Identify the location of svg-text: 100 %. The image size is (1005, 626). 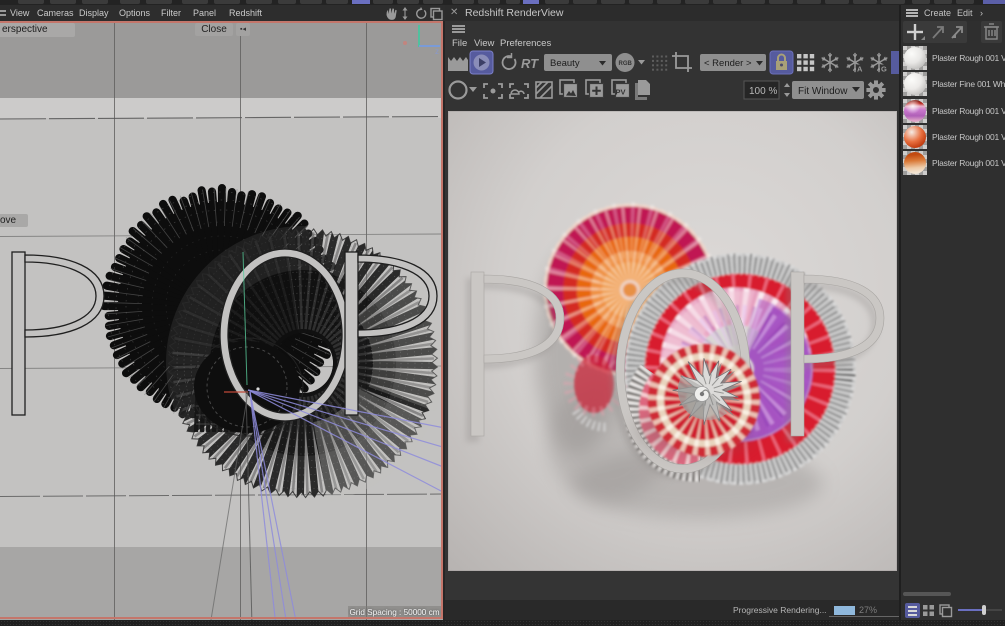
(763, 91).